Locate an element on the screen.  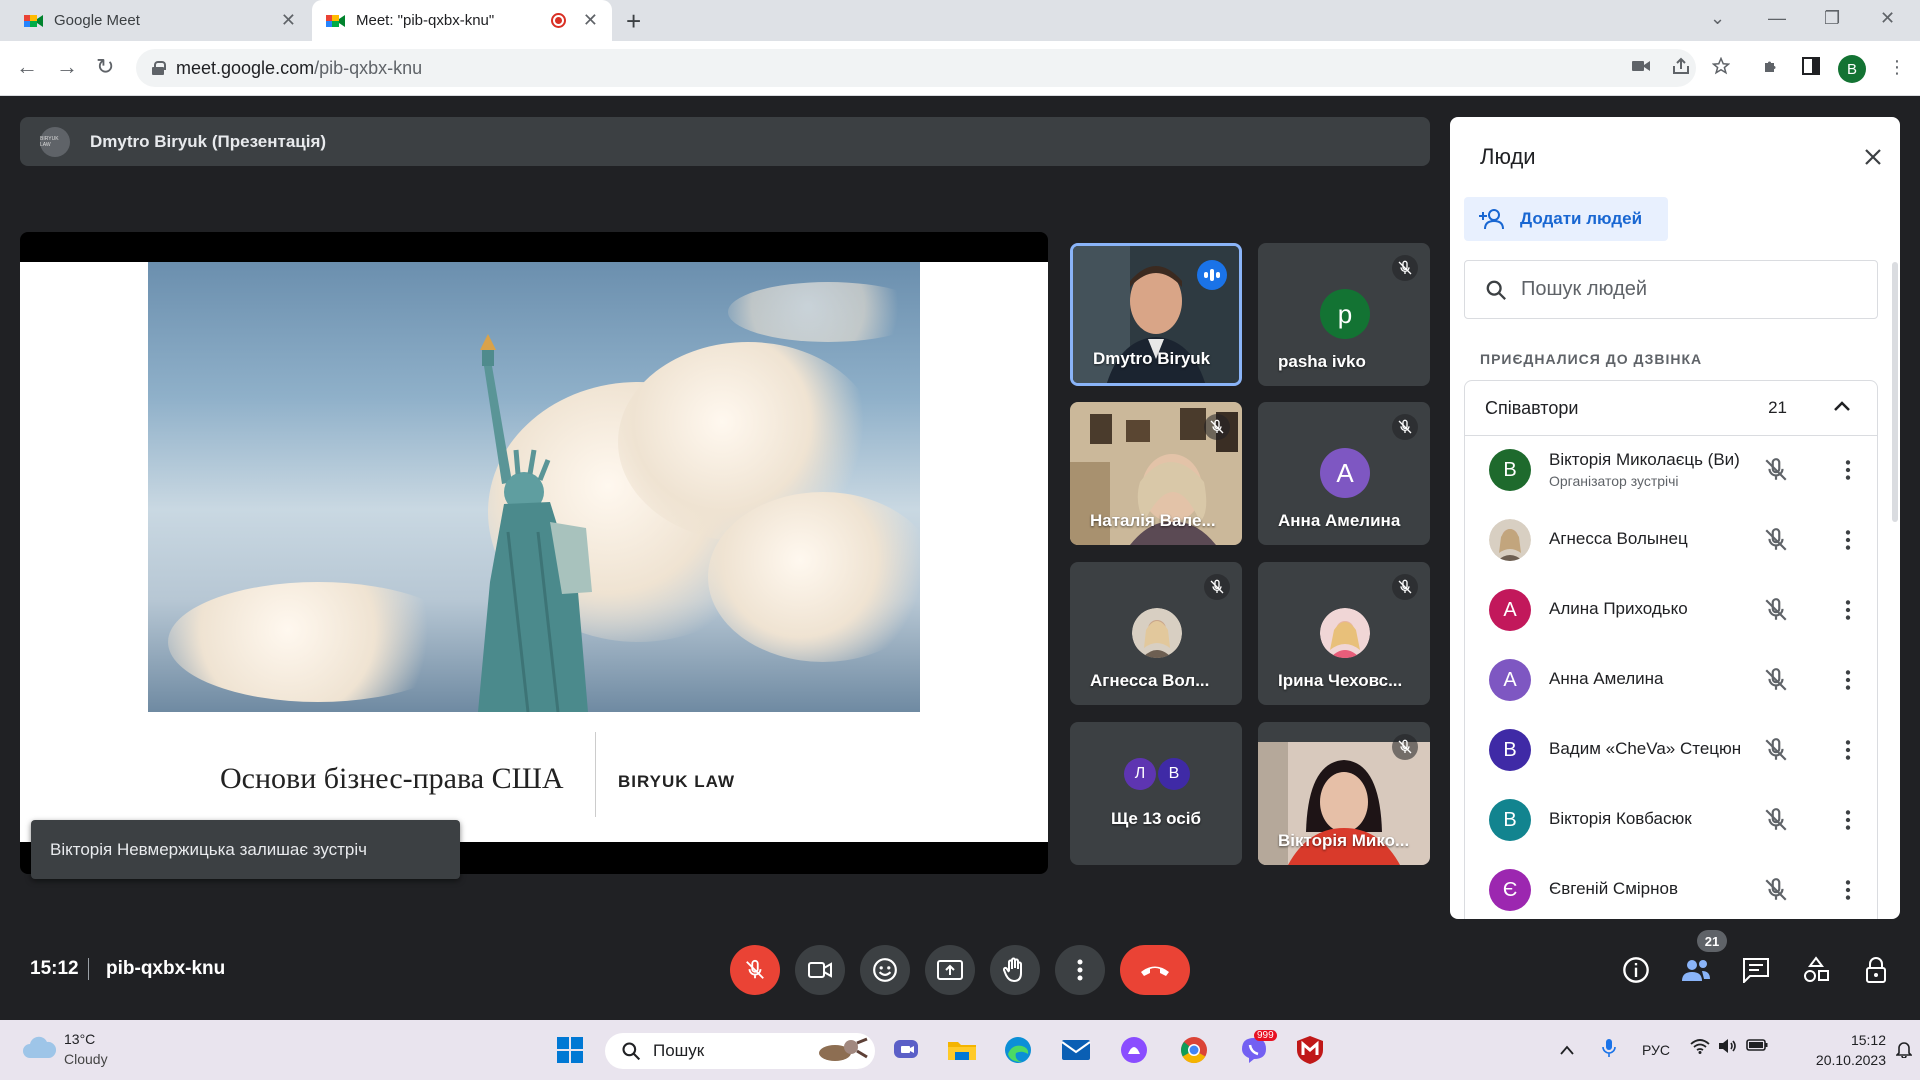
participant-tile: Dmytro Biryuk is located at coordinates (1156, 314).